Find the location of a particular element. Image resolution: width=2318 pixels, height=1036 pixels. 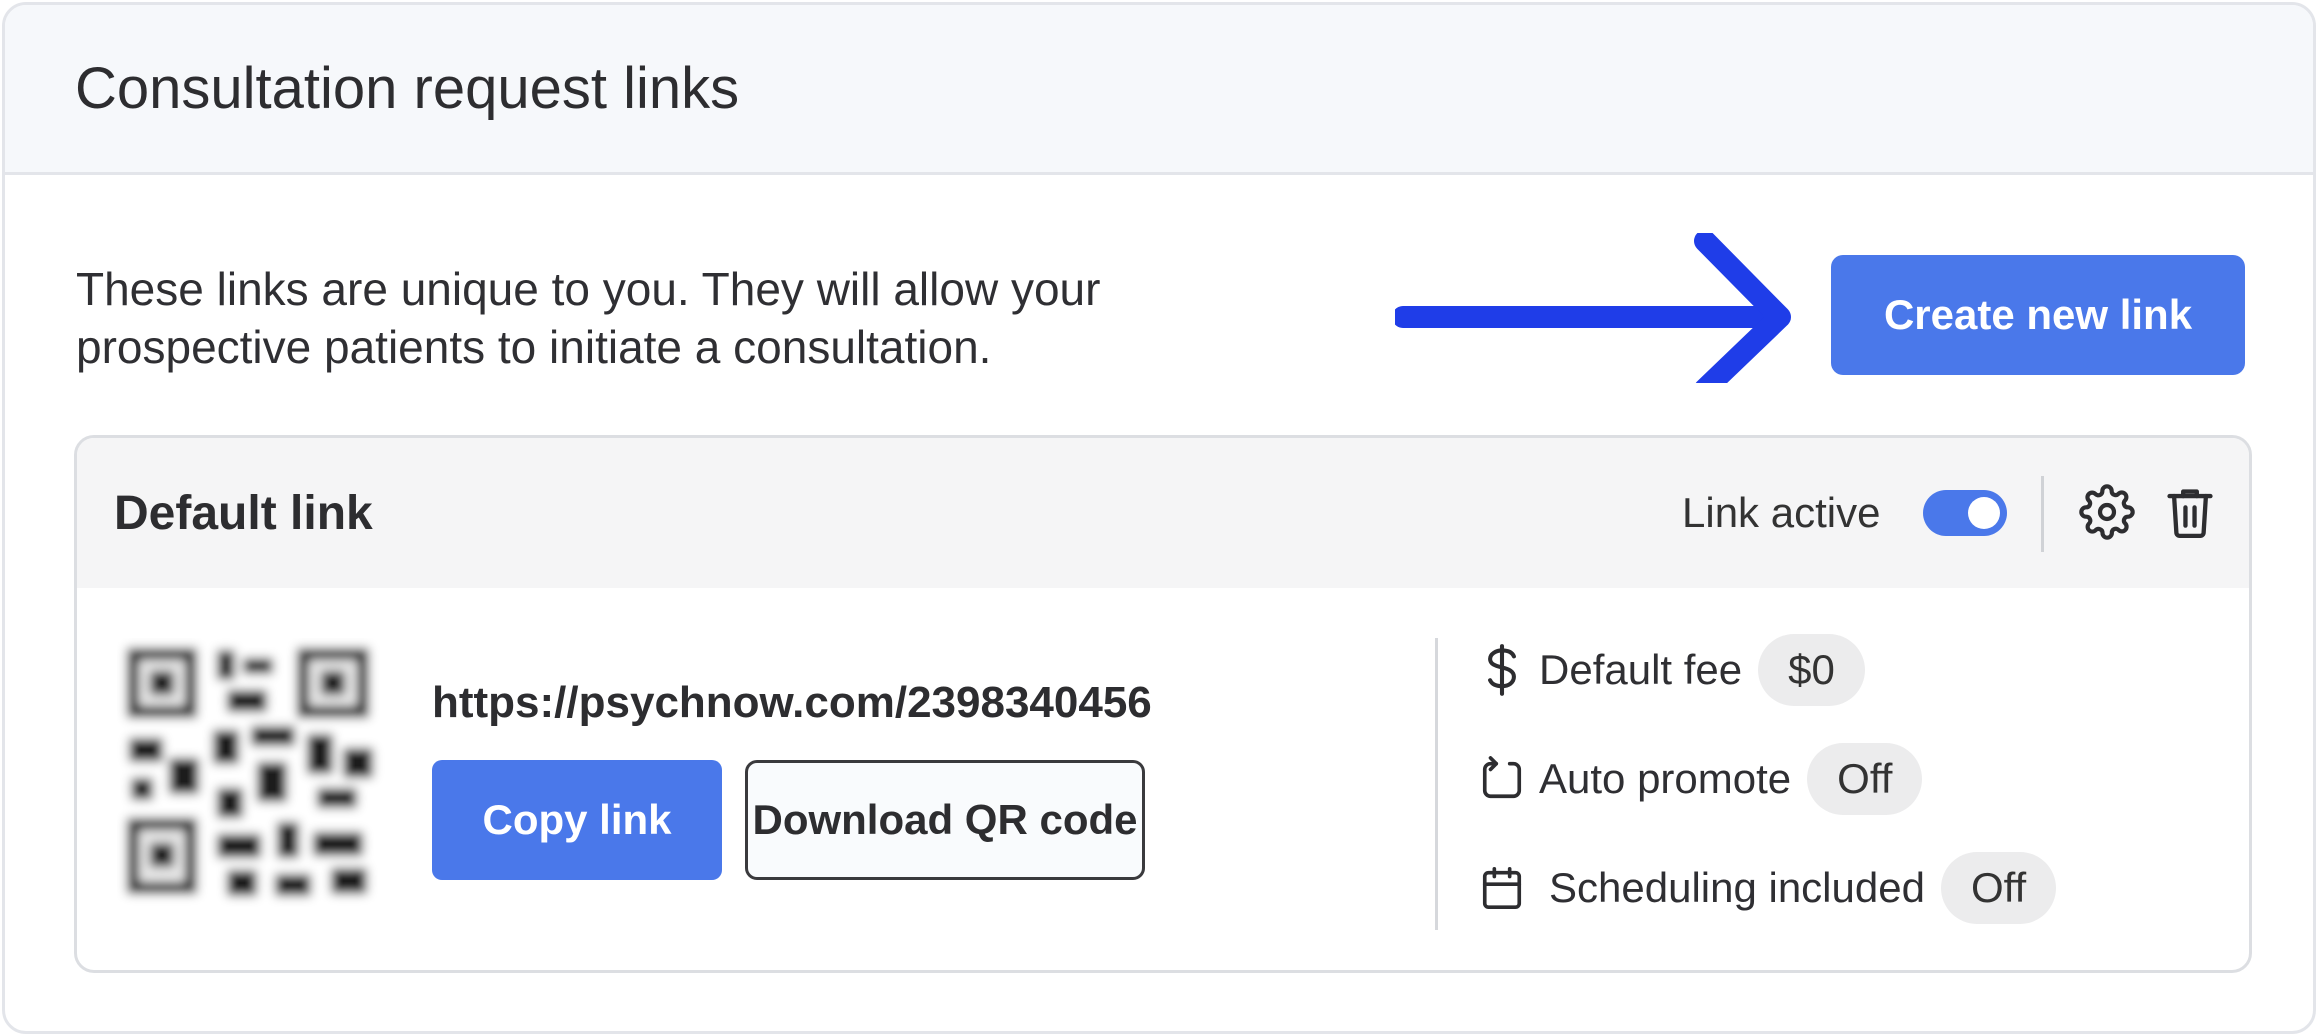

pointer-arrow-icon is located at coordinates (1593, 308).